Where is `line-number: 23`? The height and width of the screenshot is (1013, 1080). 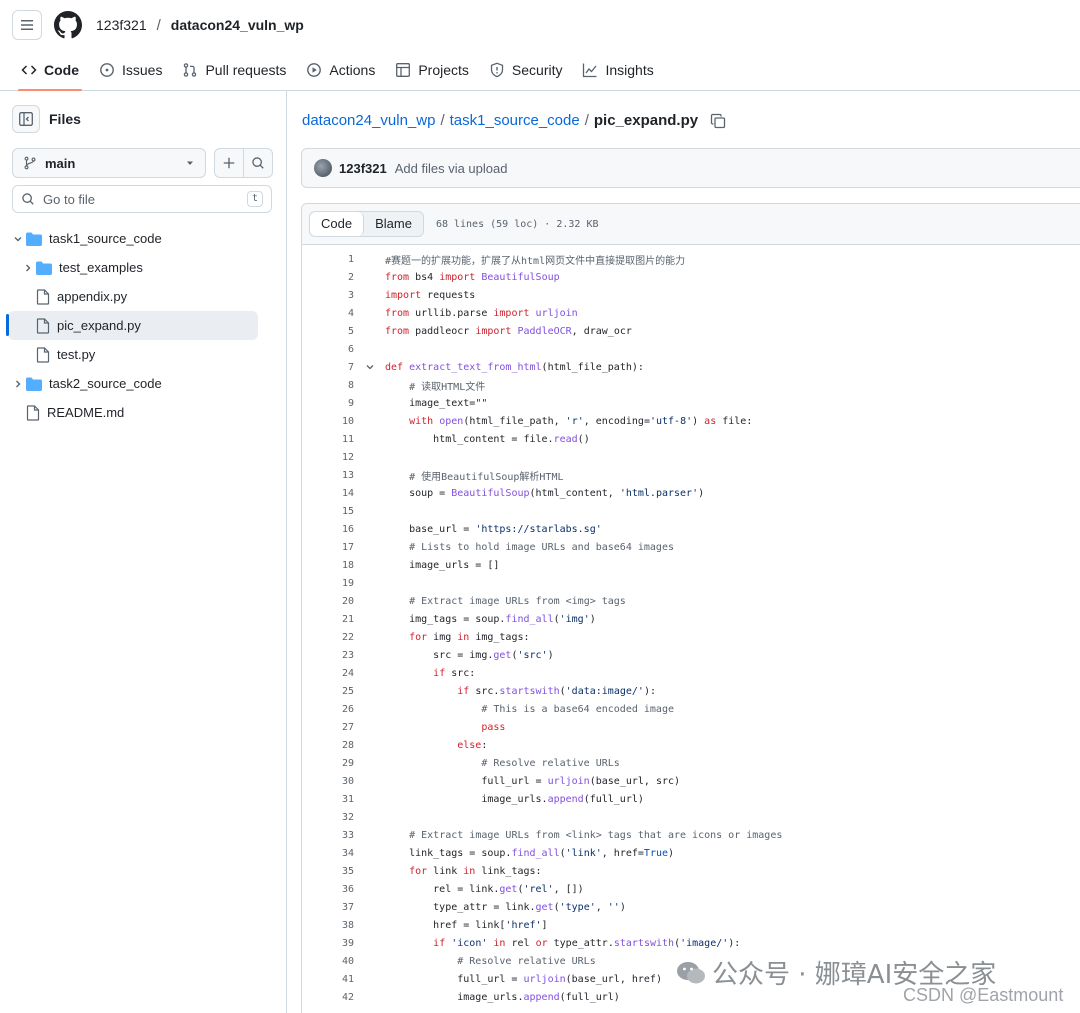
line-number: 23 is located at coordinates (328, 655).